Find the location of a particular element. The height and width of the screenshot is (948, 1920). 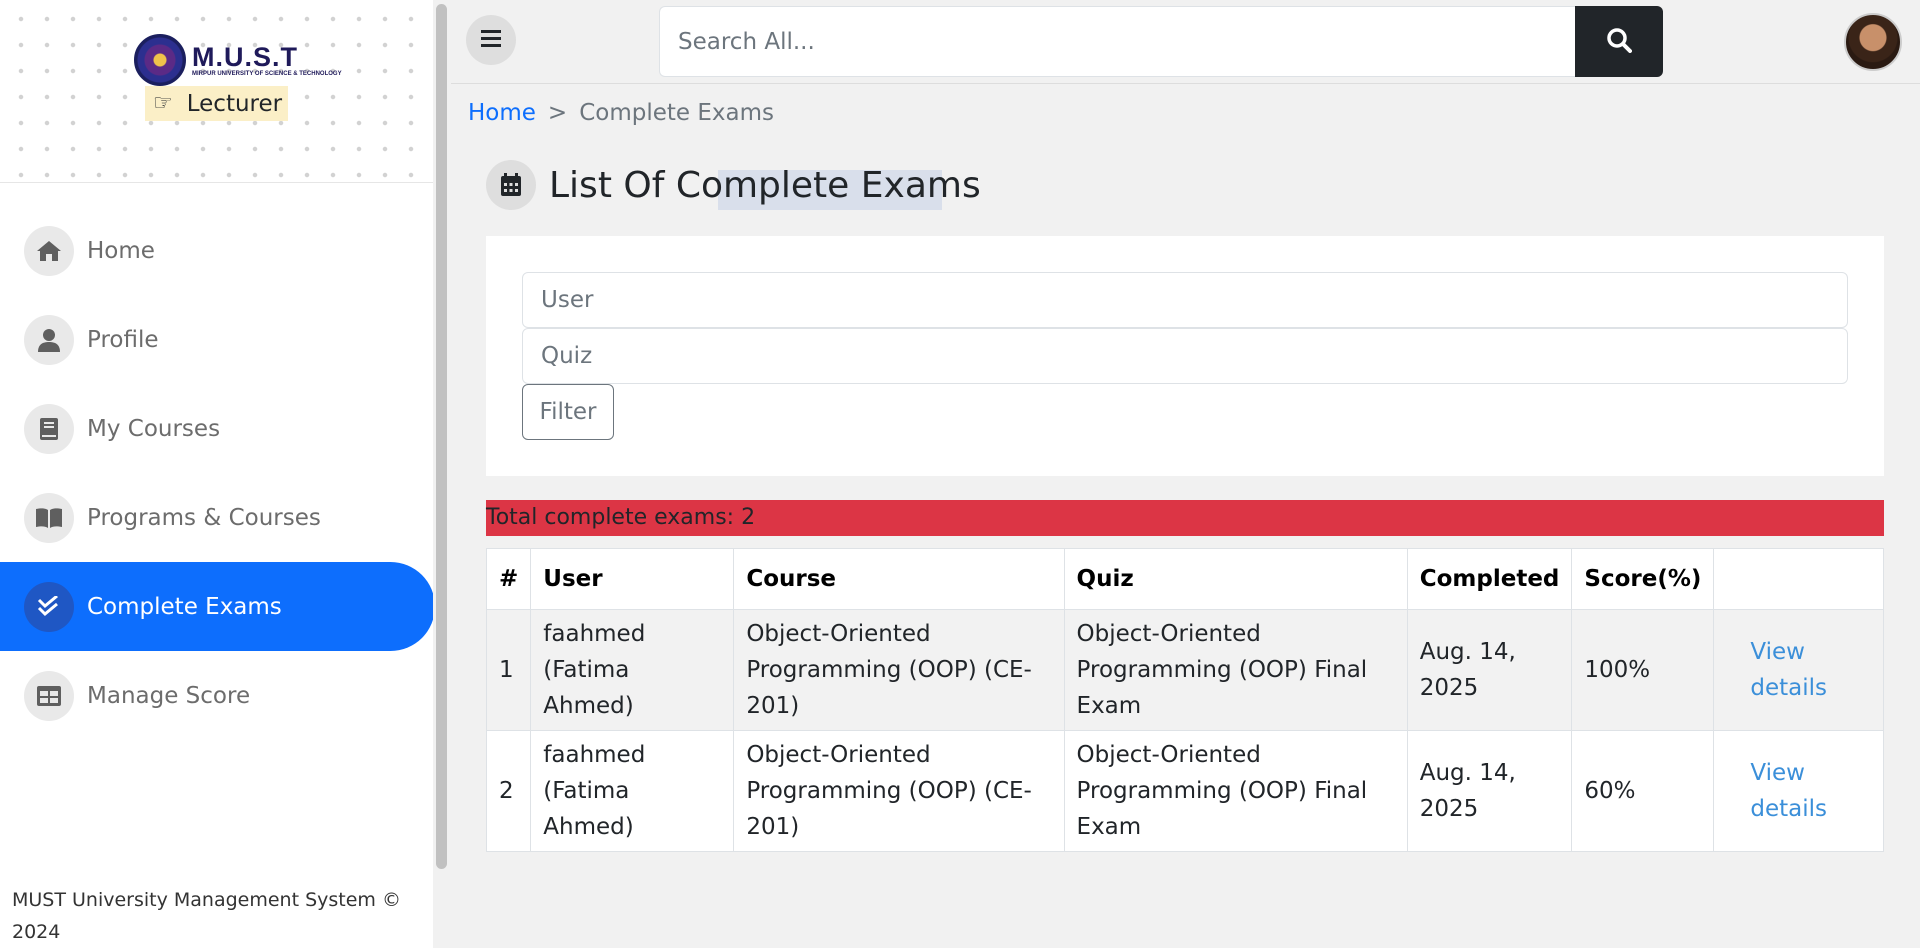

role-badge: ☞ Lecturer is located at coordinates (217, 103).